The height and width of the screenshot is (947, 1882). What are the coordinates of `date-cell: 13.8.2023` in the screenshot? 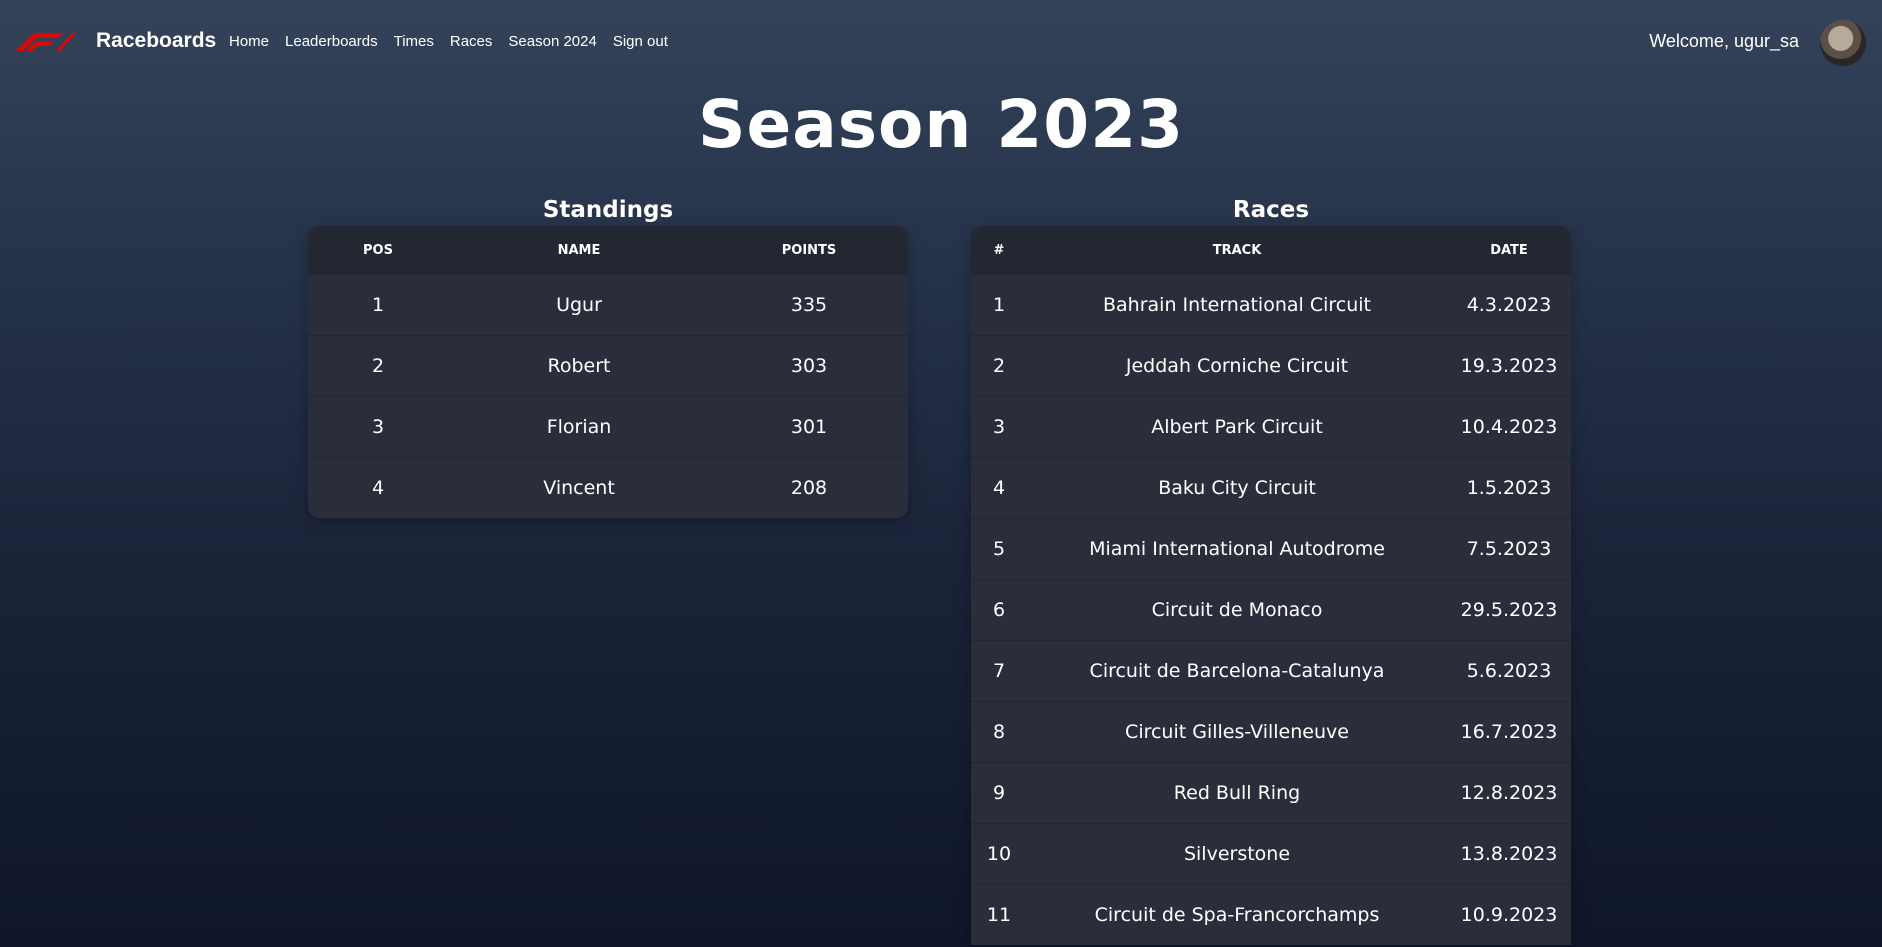 It's located at (1509, 854).